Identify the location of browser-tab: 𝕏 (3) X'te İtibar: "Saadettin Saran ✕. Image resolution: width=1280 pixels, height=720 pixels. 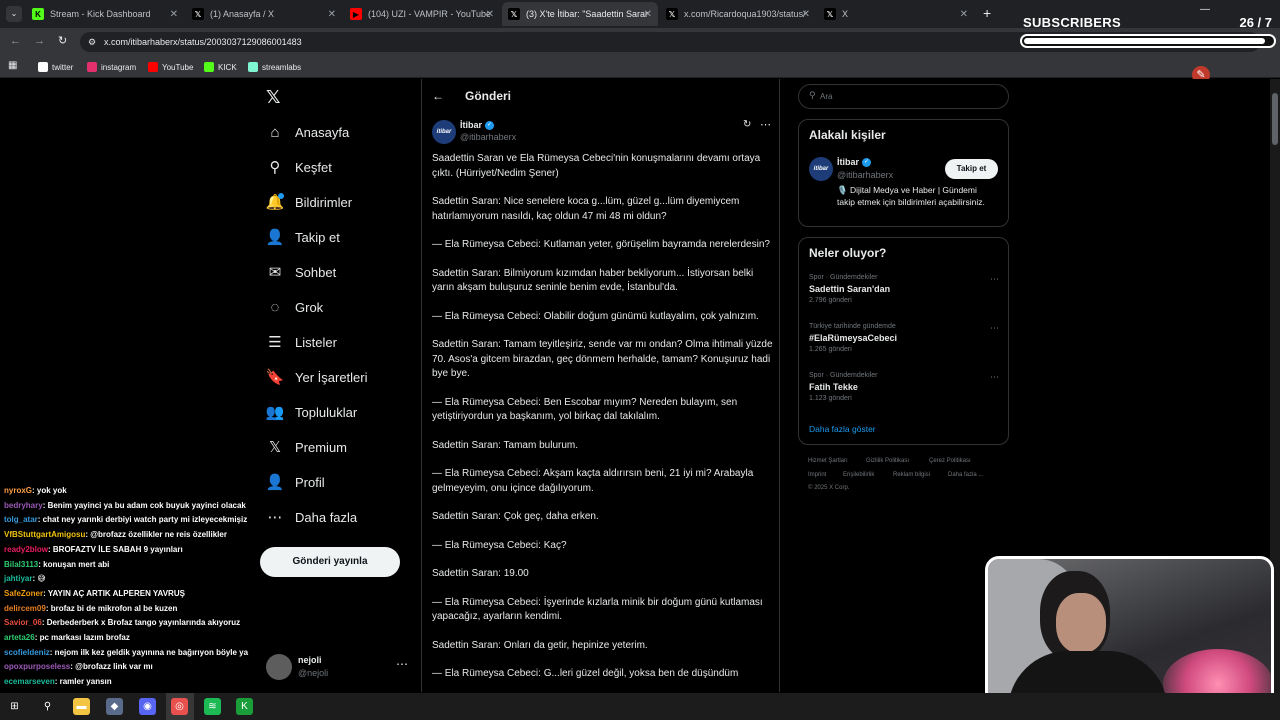
(580, 14).